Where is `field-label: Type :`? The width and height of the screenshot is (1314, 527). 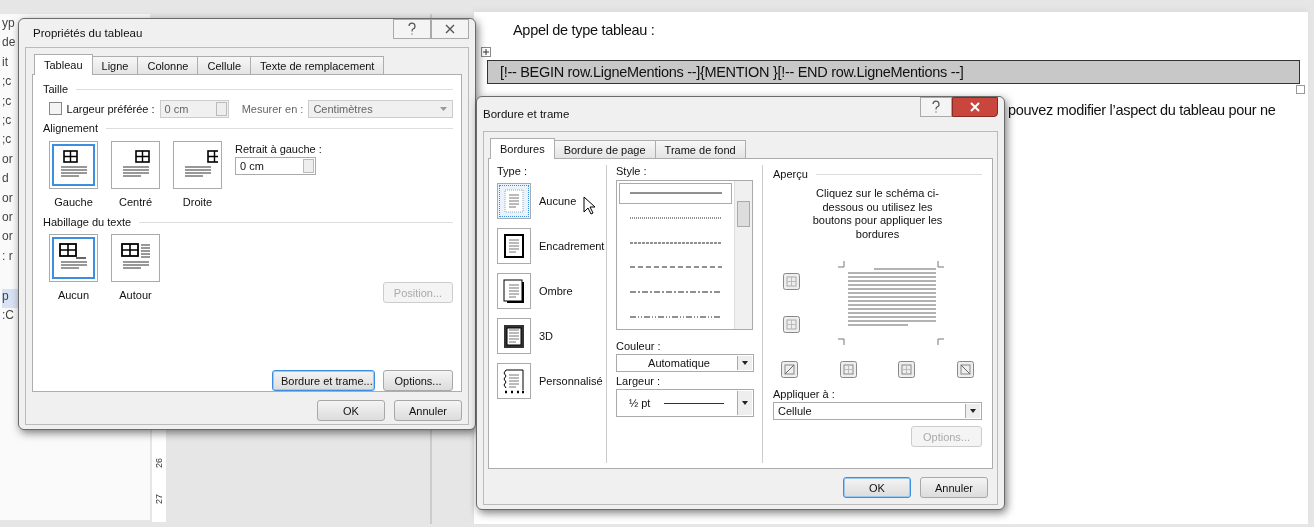
field-label: Type : is located at coordinates (512, 171).